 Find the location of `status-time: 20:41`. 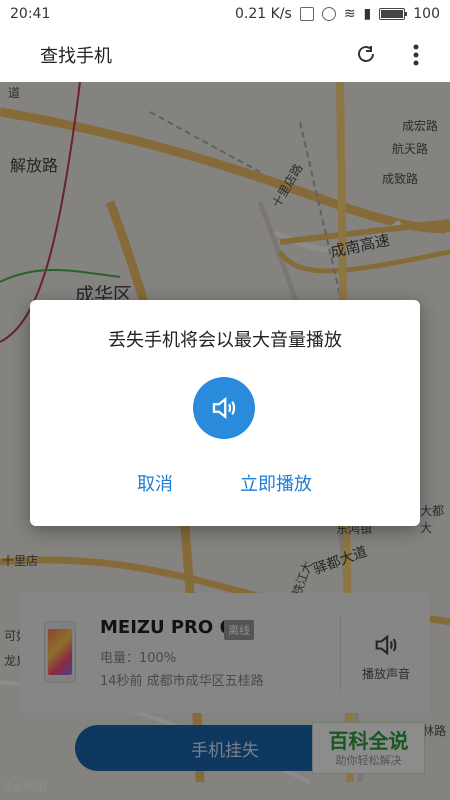

status-time: 20:41 is located at coordinates (30, 14).